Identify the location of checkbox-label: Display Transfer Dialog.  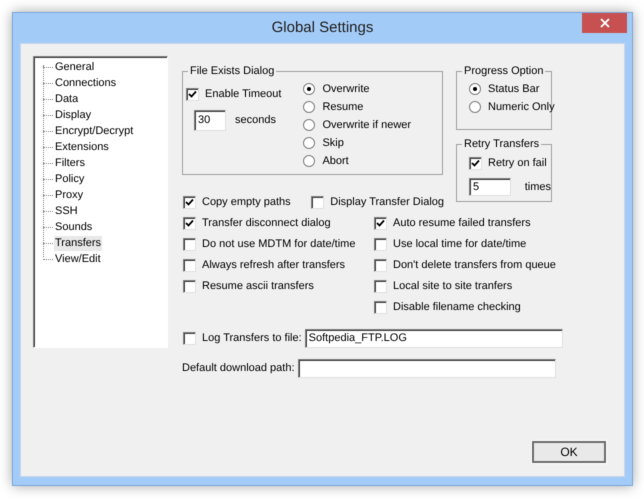
(387, 202).